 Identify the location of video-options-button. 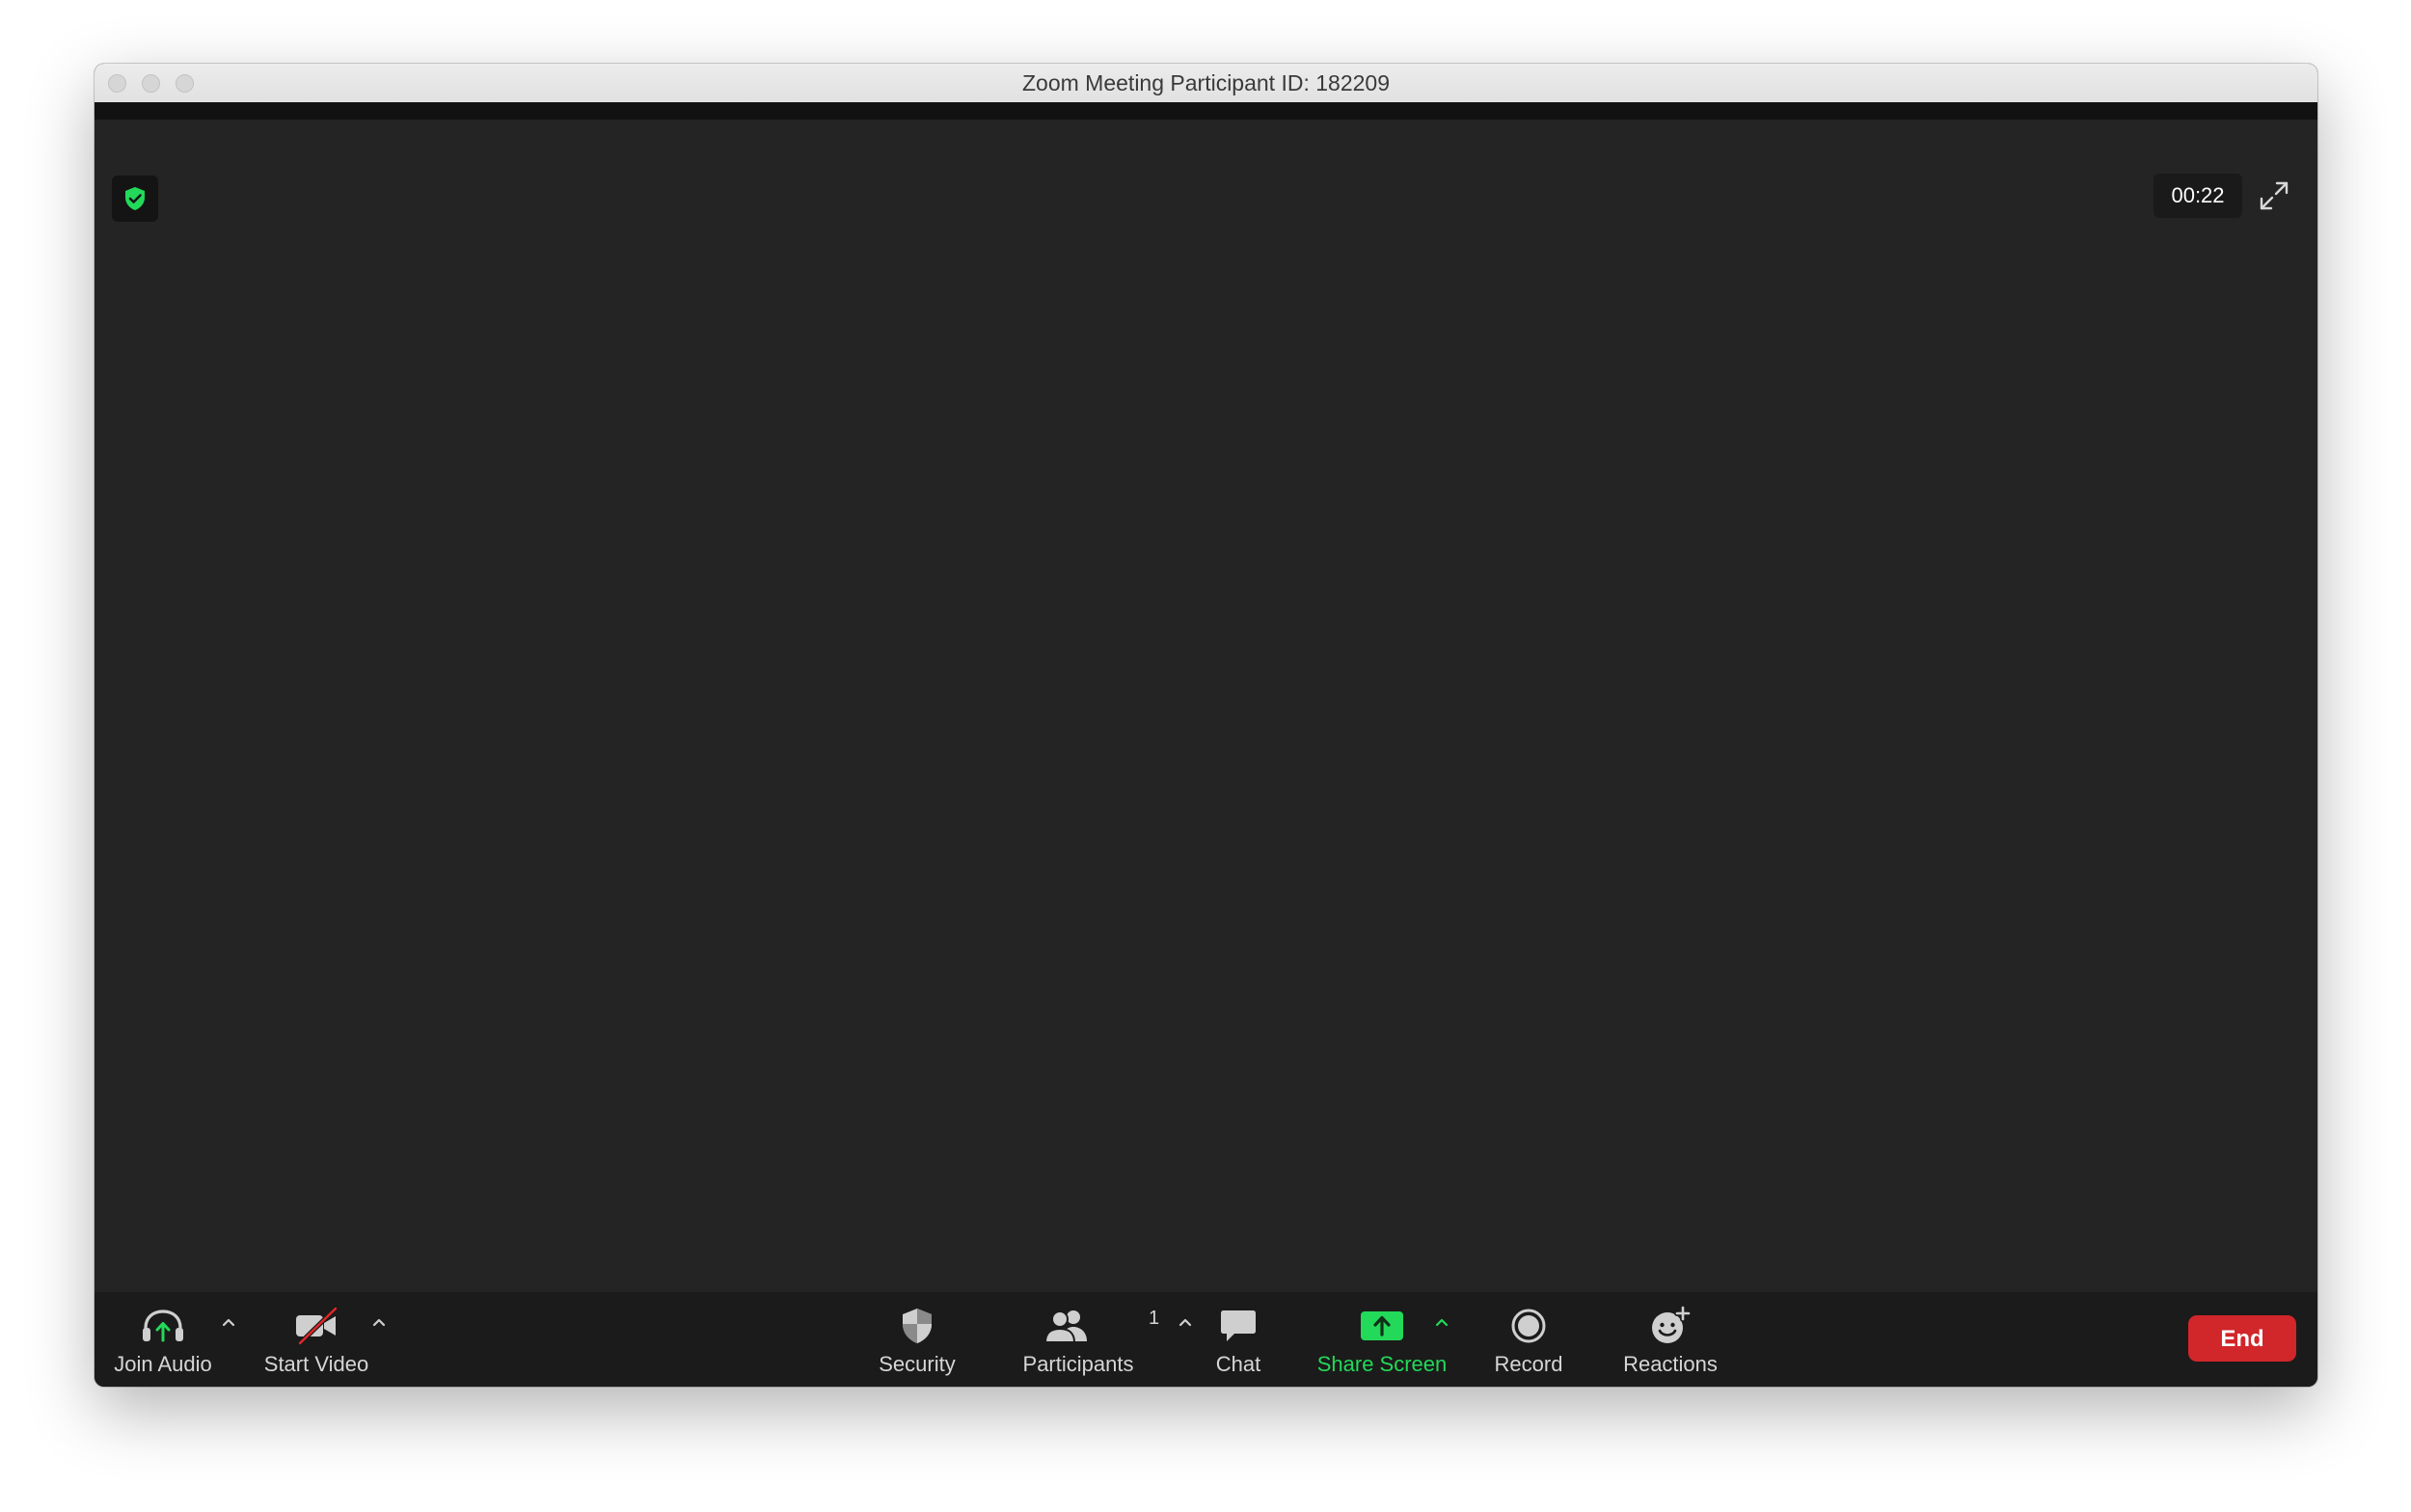
(379, 1322).